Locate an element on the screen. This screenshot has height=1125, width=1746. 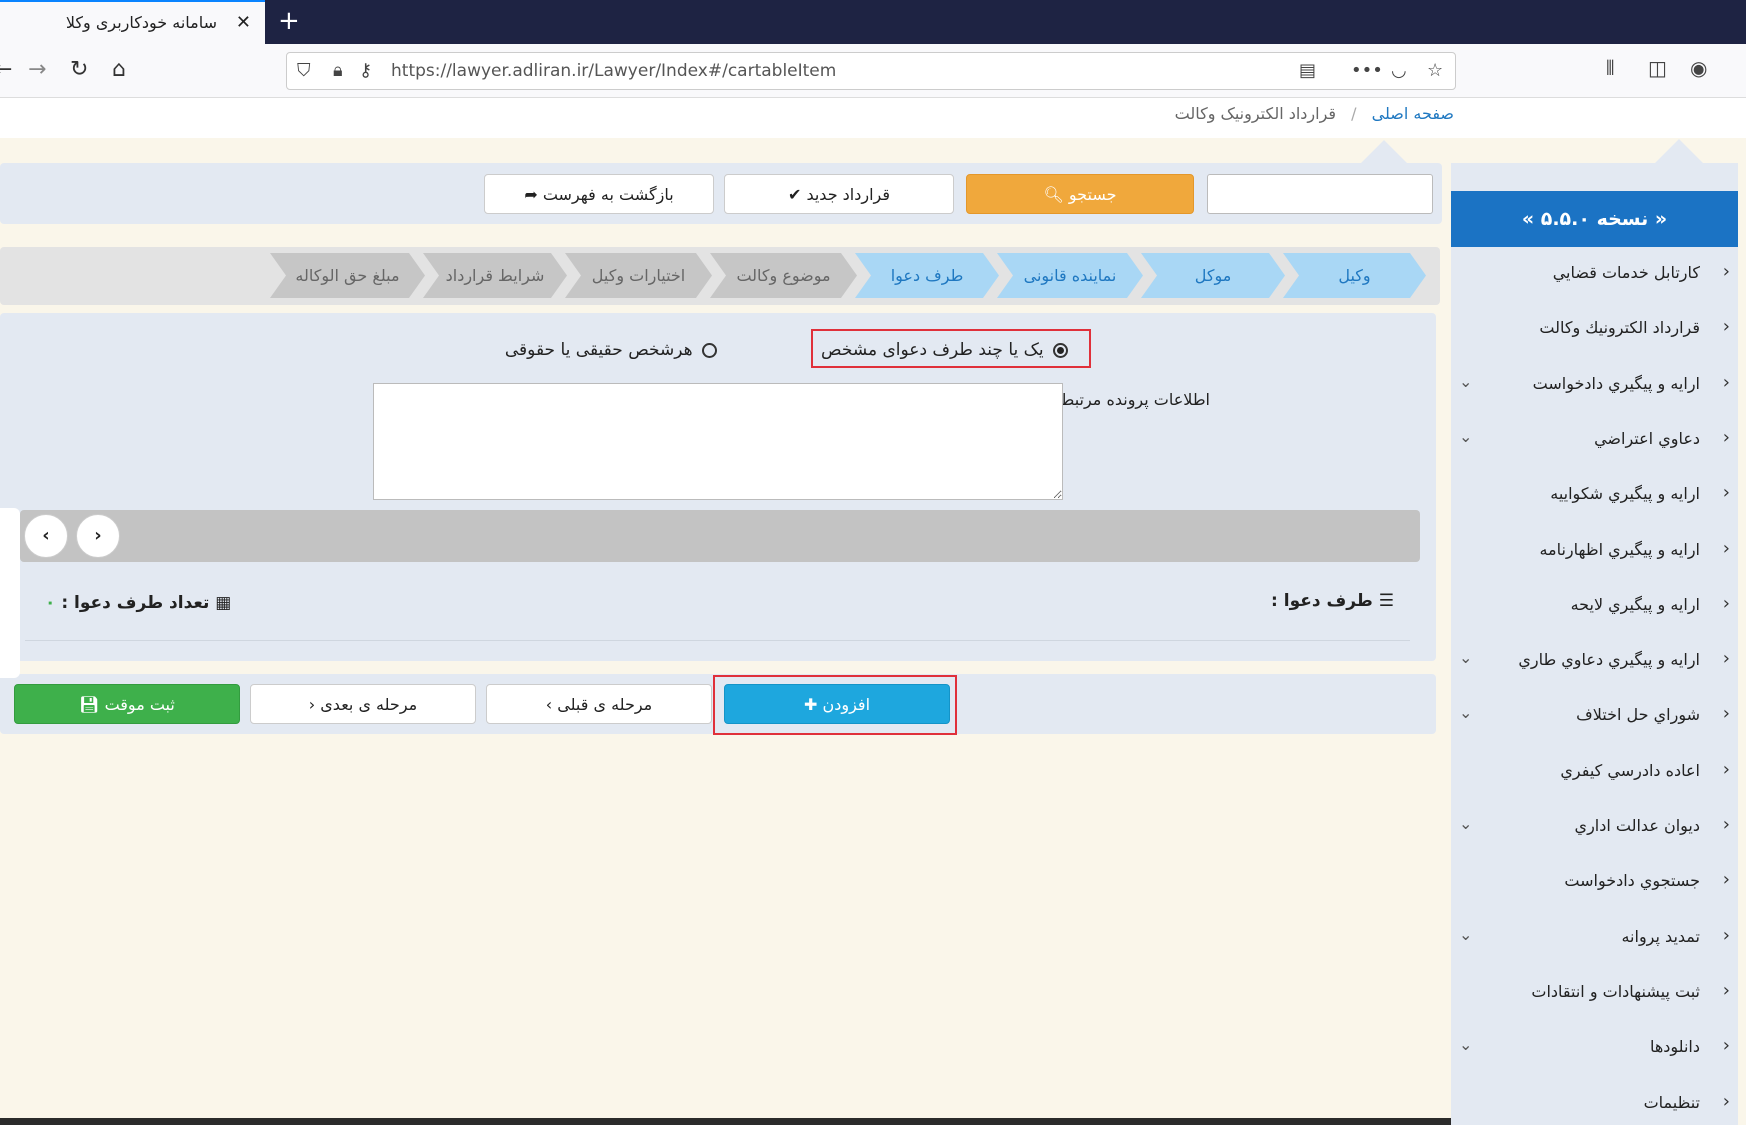
step-legal-representative: نماینده قانونی is located at coordinates (1070, 275).